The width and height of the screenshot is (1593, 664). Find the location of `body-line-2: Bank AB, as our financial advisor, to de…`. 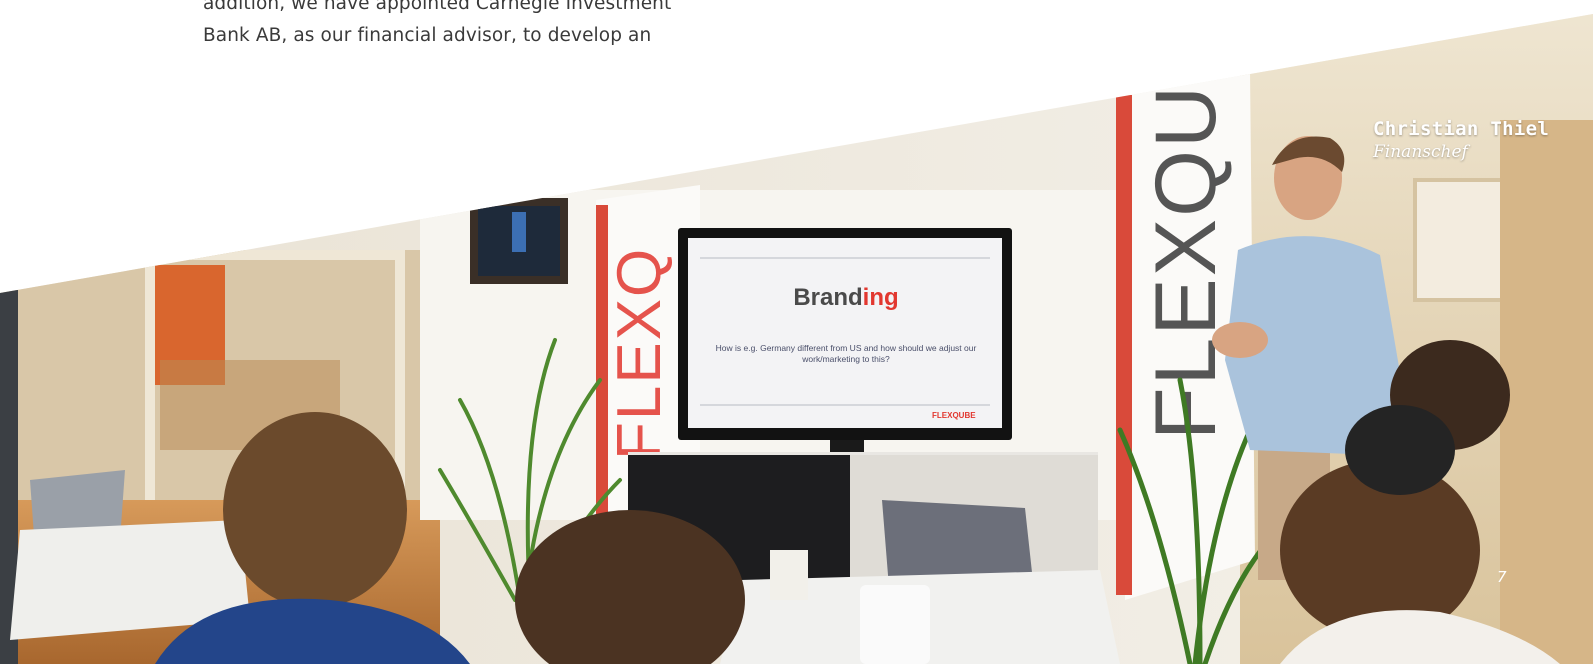

body-line-2: Bank AB, as our financial advisor, to de… is located at coordinates (427, 35).